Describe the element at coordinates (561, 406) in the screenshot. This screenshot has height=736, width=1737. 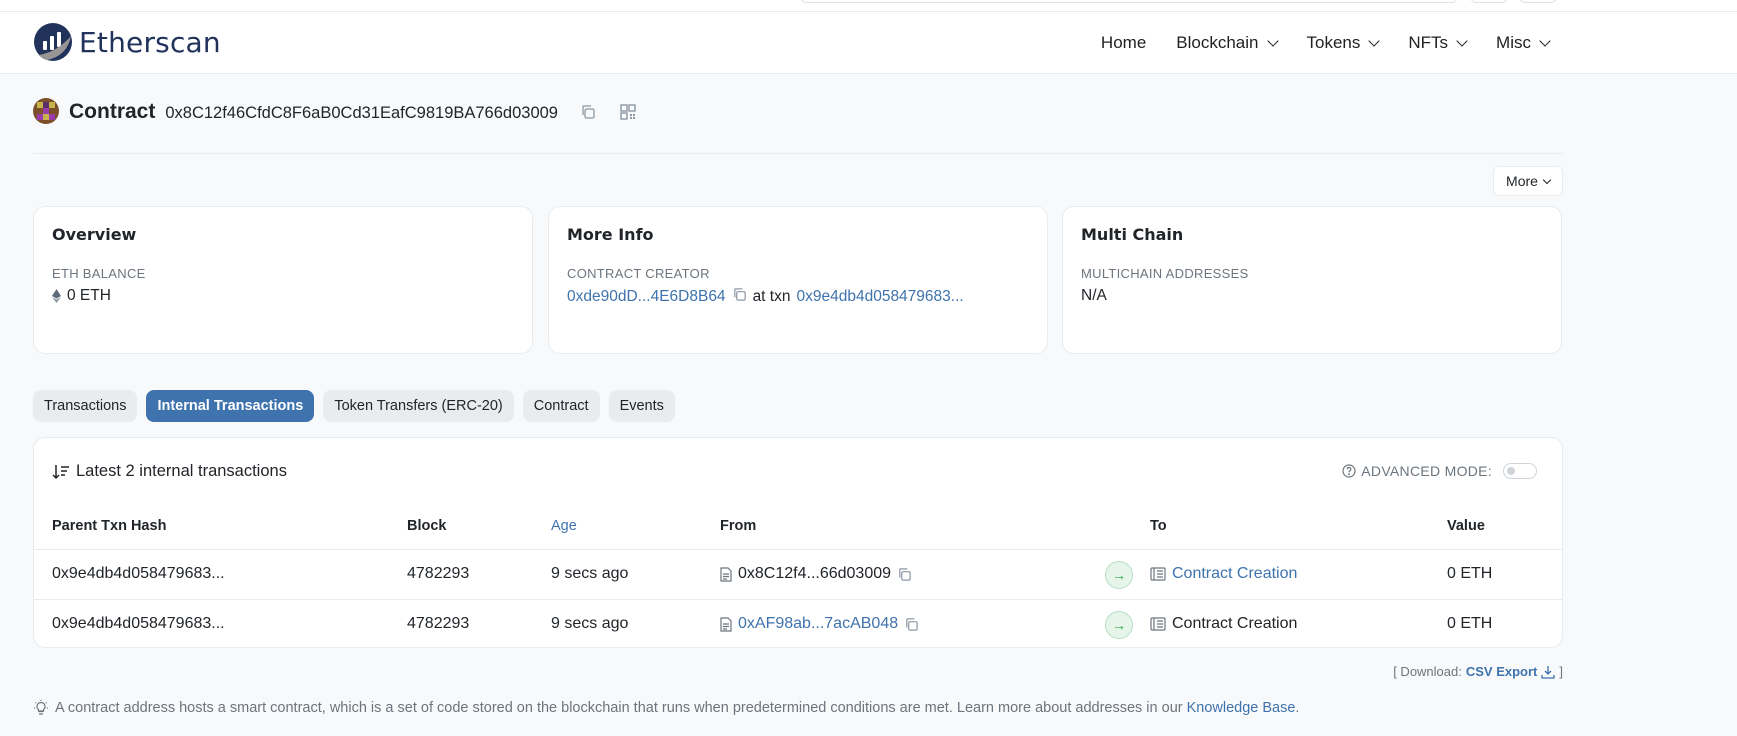
I see `tab-contract: Contract` at that location.